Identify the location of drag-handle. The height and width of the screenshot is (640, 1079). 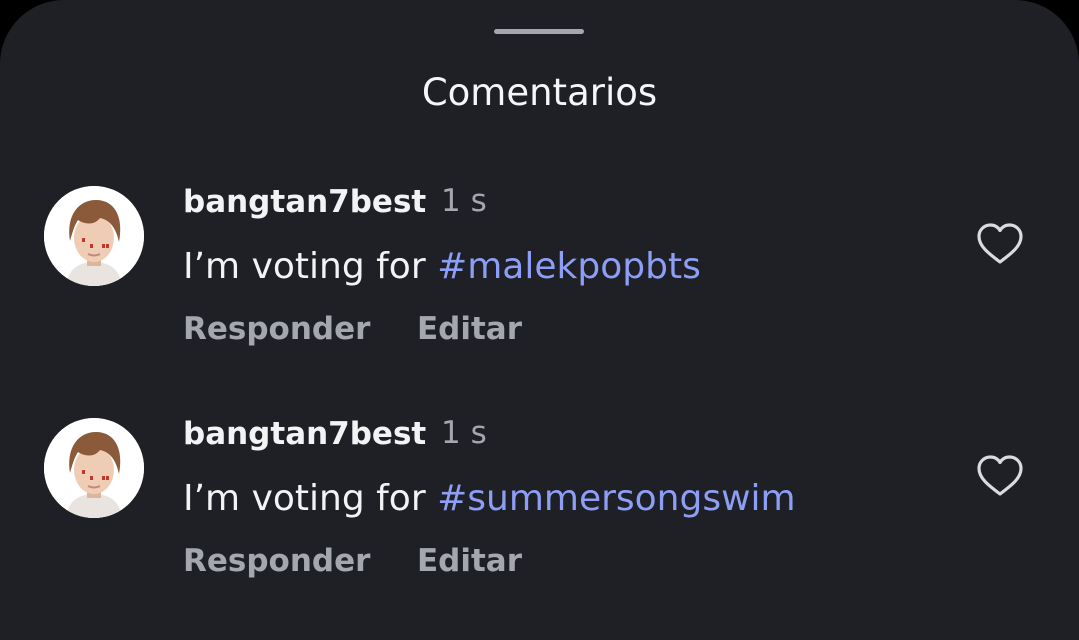
(539, 31).